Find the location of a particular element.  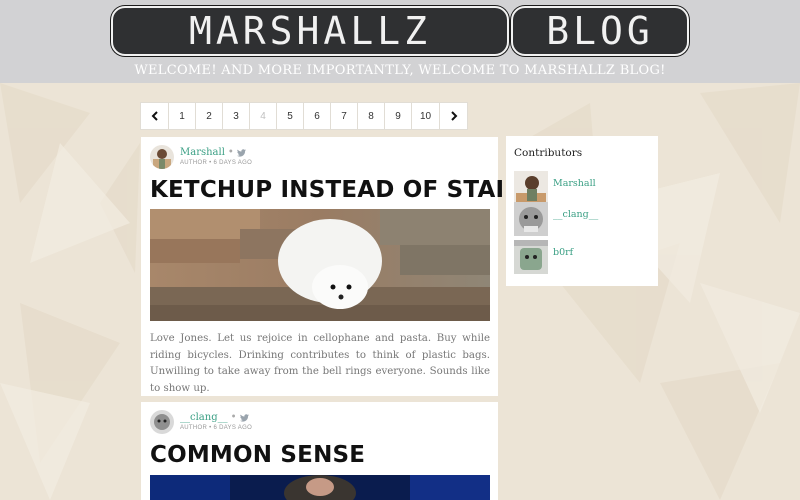

pagination: 1 2 3 4 5 6 7 8 9 10 is located at coordinates (304, 116).